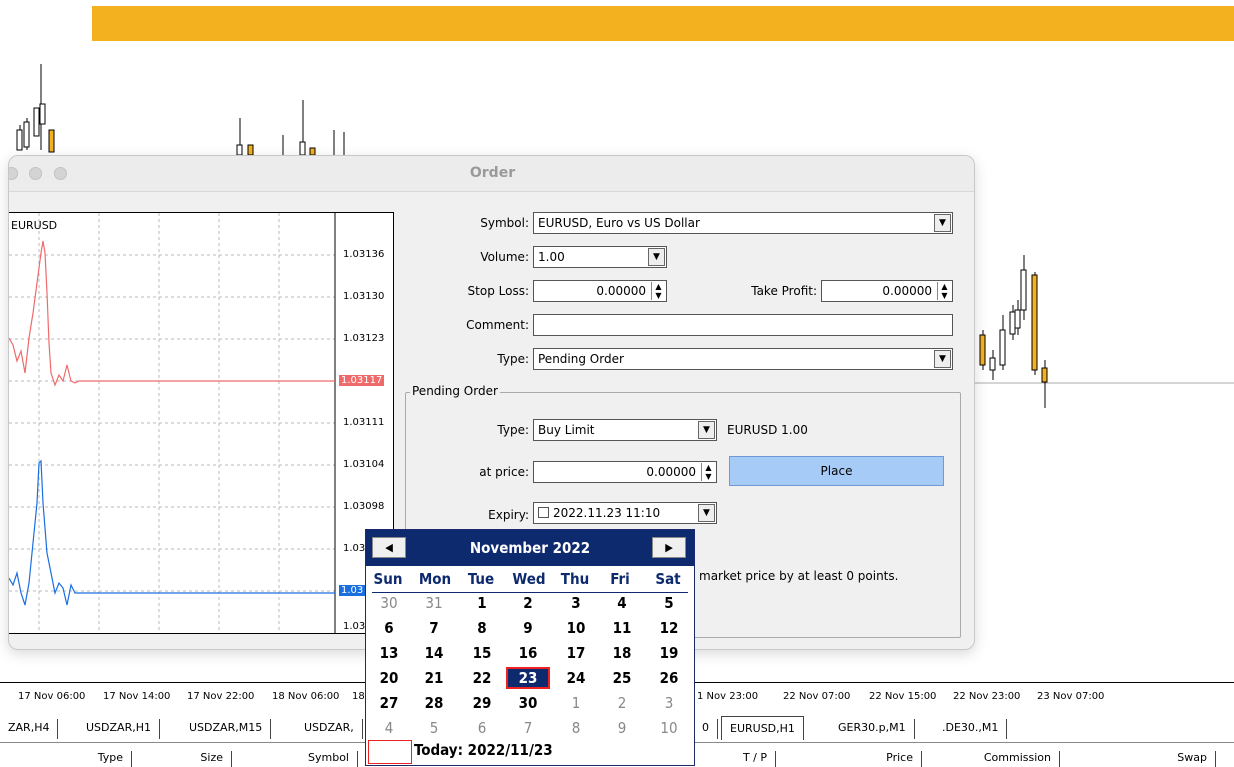  I want to click on calendar-day: 18, so click(622, 653).